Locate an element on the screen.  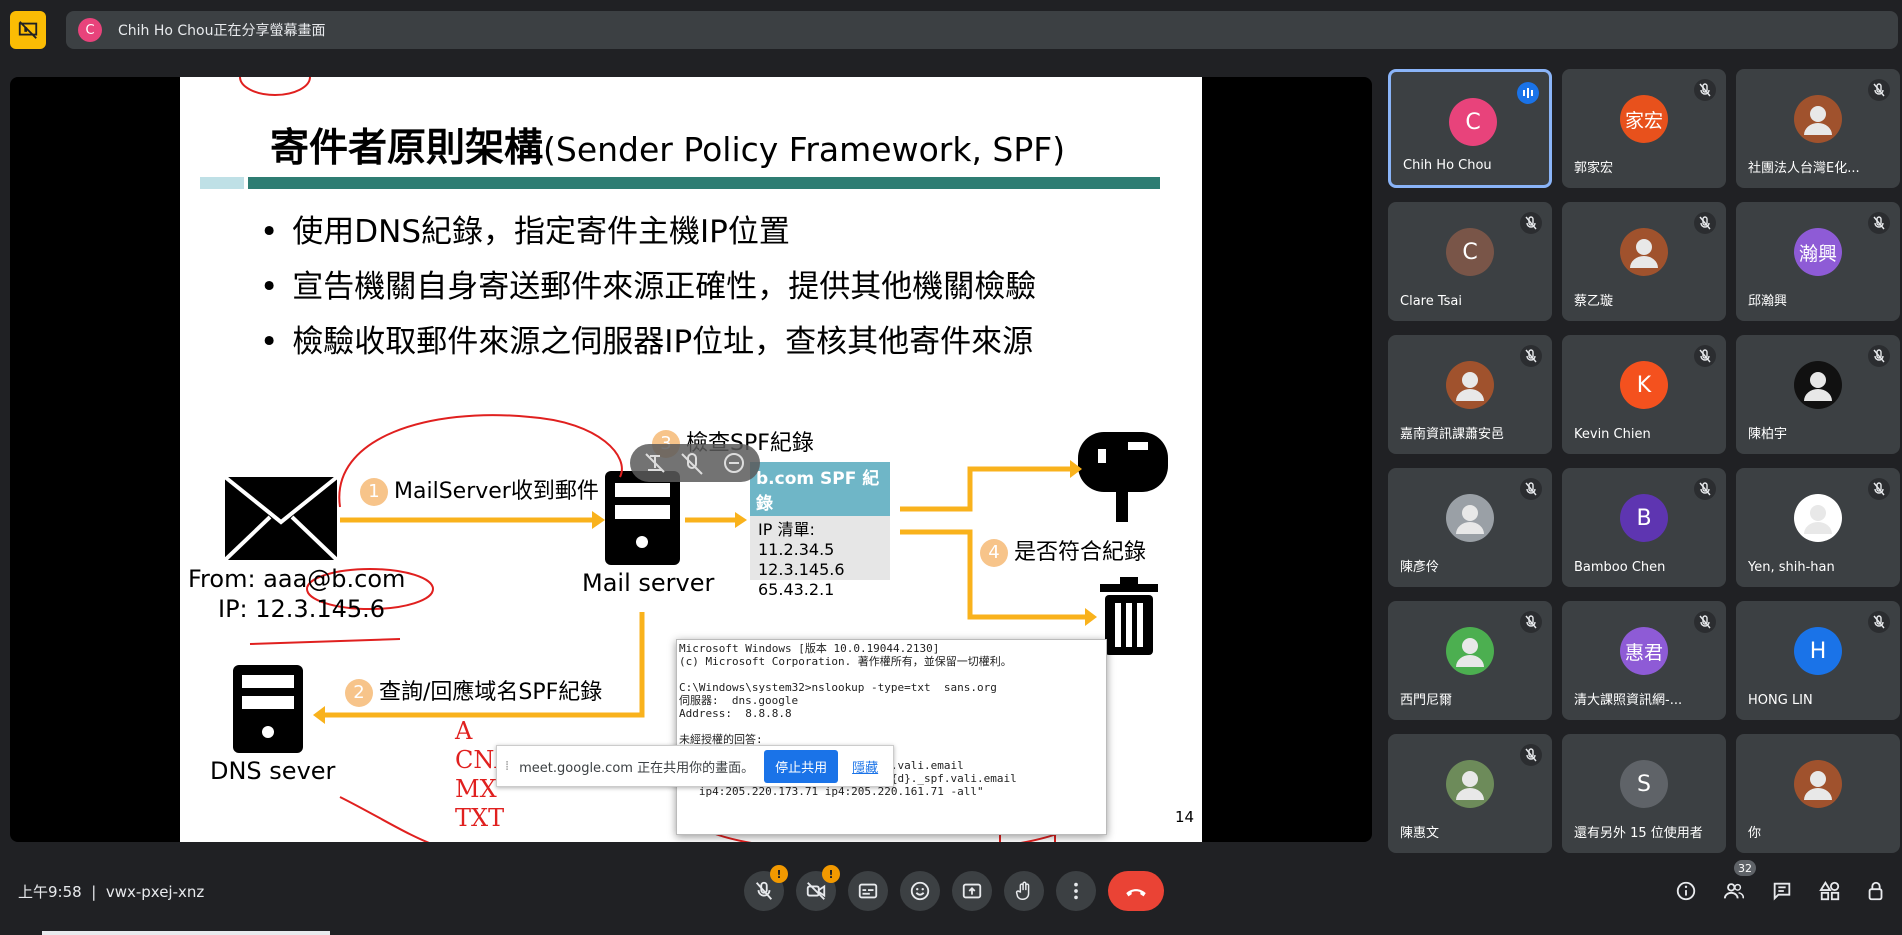
clock-time: 上午9:58 is located at coordinates (50, 892).